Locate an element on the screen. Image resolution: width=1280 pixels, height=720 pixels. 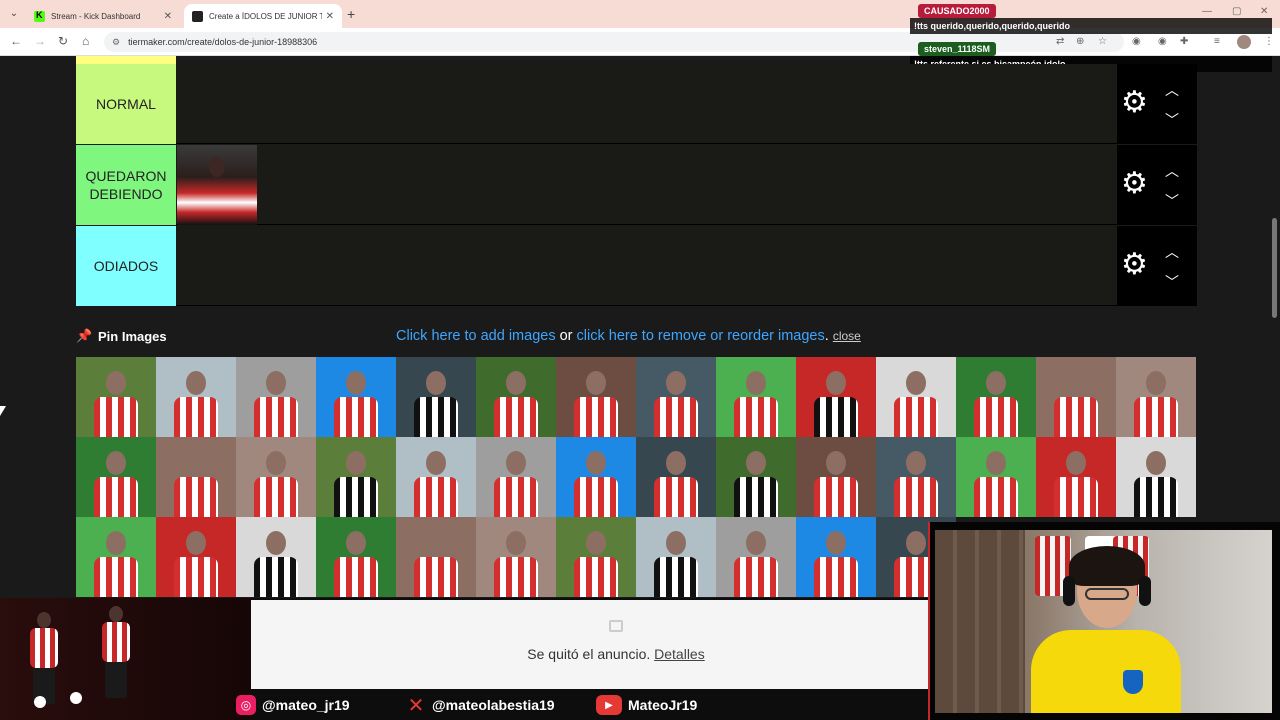
menu-dots-icon: ⋮ is located at coordinates (1269, 41).